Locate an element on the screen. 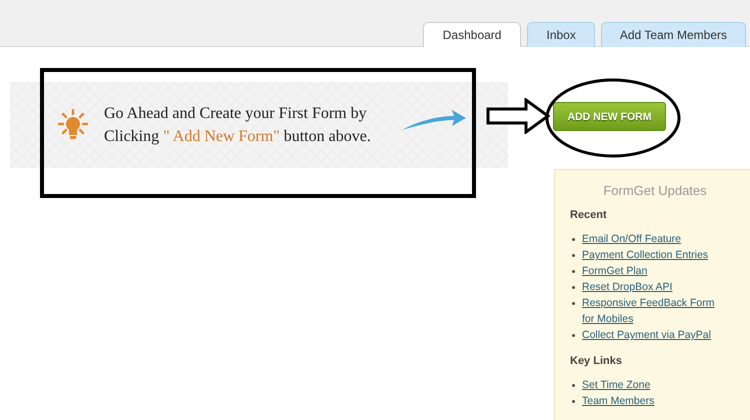 This screenshot has height=420, width=750. section-heading: Recent is located at coordinates (589, 215).